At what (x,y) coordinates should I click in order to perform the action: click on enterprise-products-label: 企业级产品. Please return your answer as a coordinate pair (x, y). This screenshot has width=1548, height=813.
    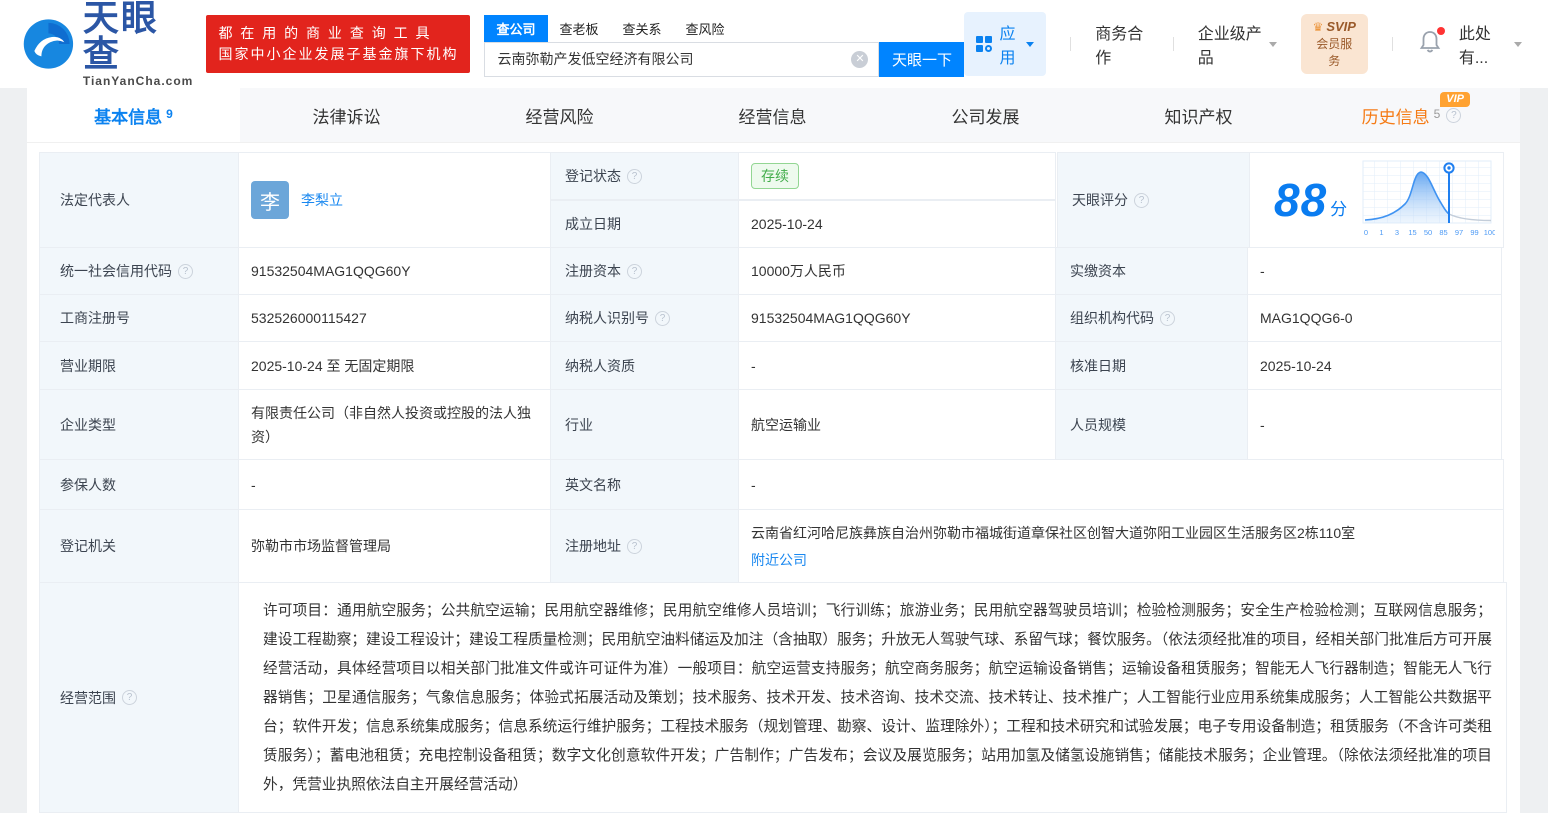
    Looking at the image, I should click on (1229, 46).